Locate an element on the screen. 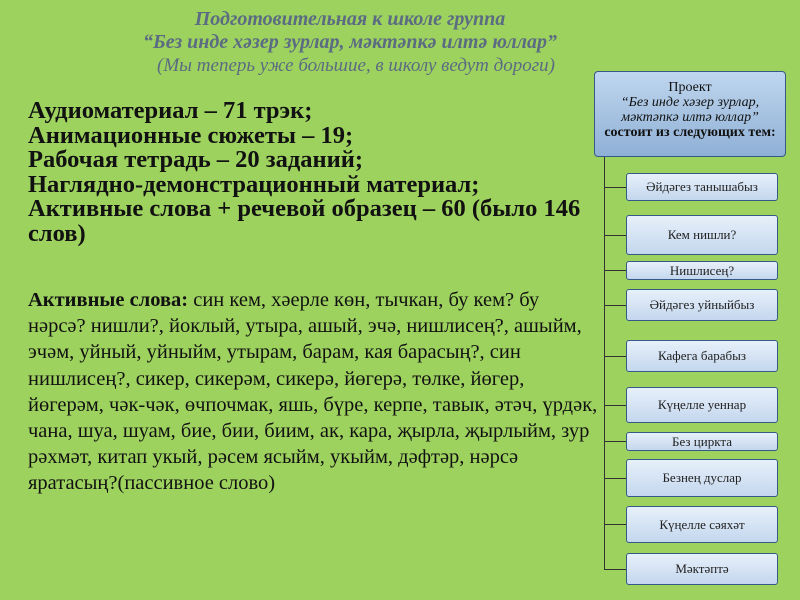  topic-tree-line is located at coordinates (604, 363).